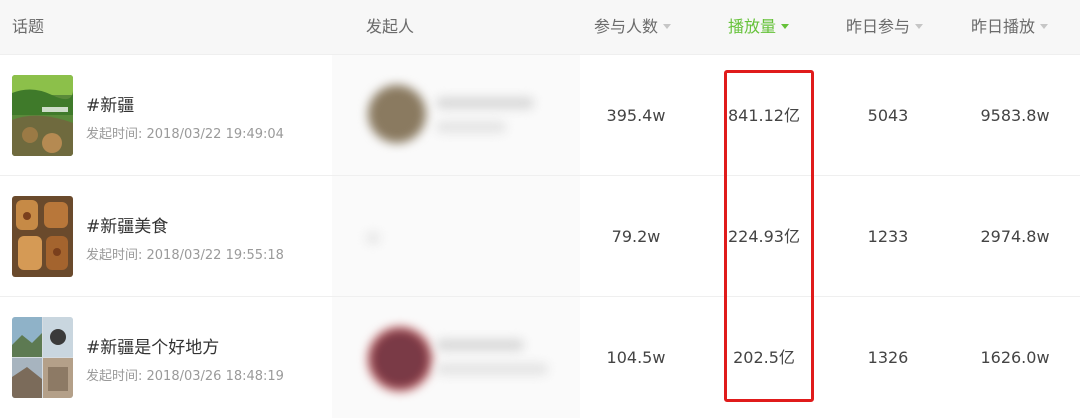 This screenshot has height=418, width=1080. Describe the element at coordinates (888, 357) in the screenshot. I see `yesterday-participants-value: 1326` at that location.